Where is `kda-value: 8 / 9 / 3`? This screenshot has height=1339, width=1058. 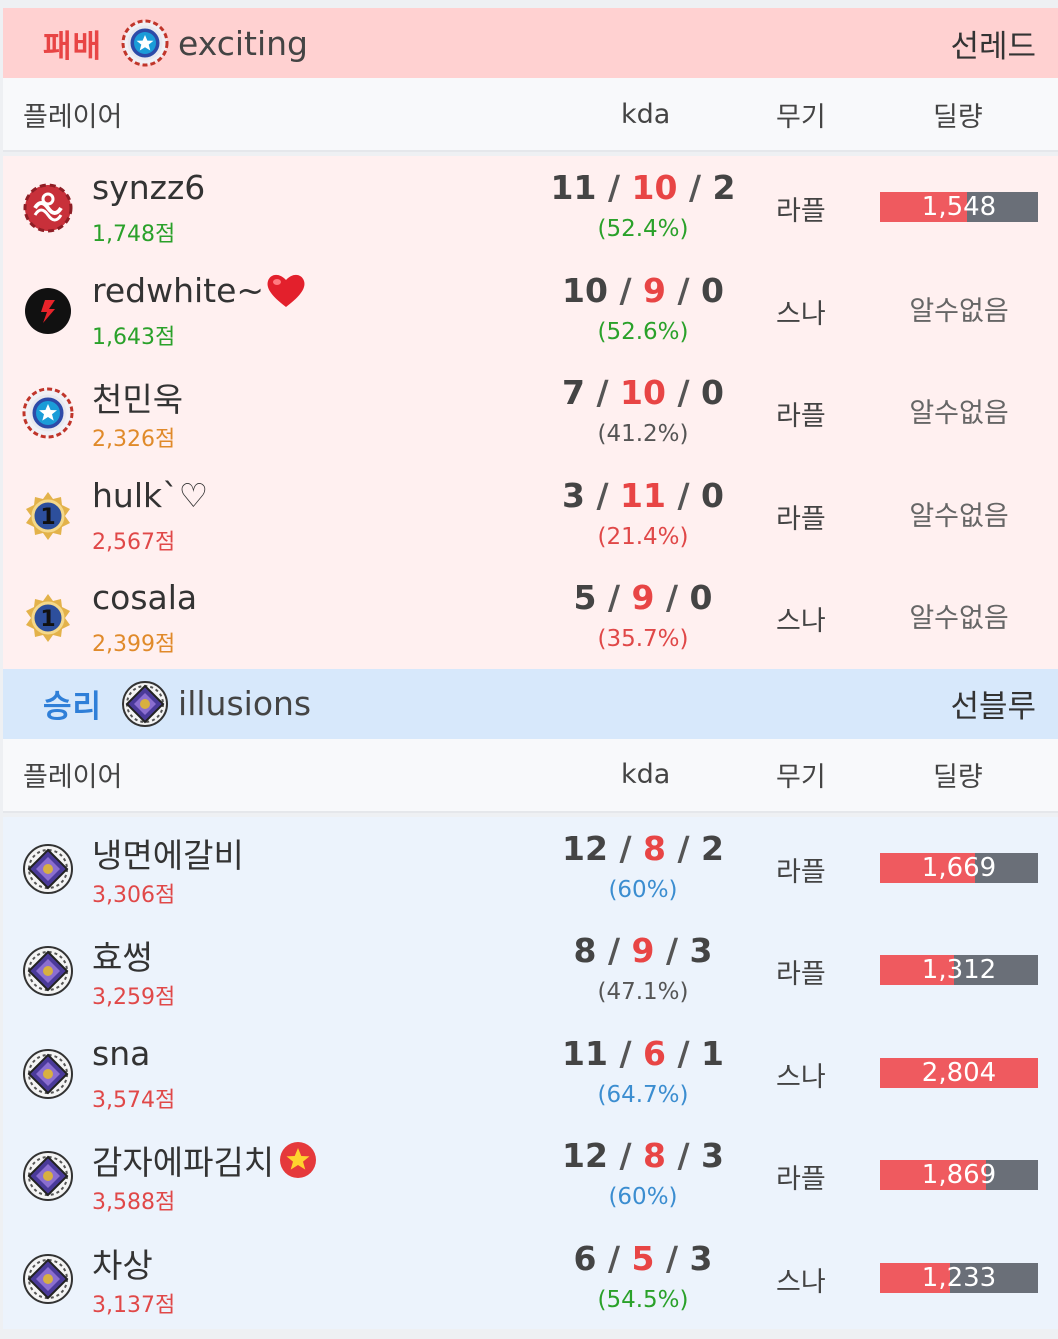
kda-value: 8 / 9 / 3 is located at coordinates (643, 950).